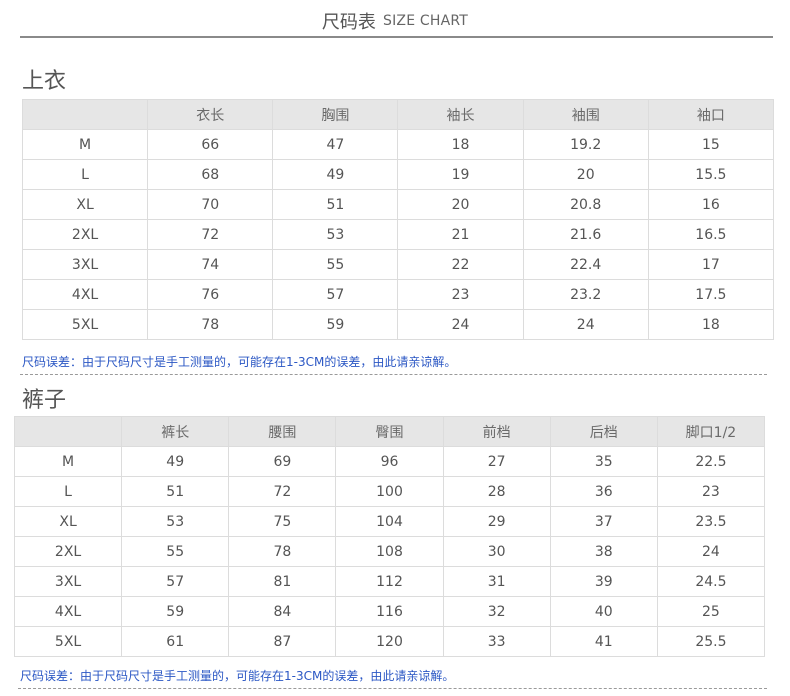 This screenshot has height=696, width=790. I want to click on measurement-cell: 104, so click(389, 521).